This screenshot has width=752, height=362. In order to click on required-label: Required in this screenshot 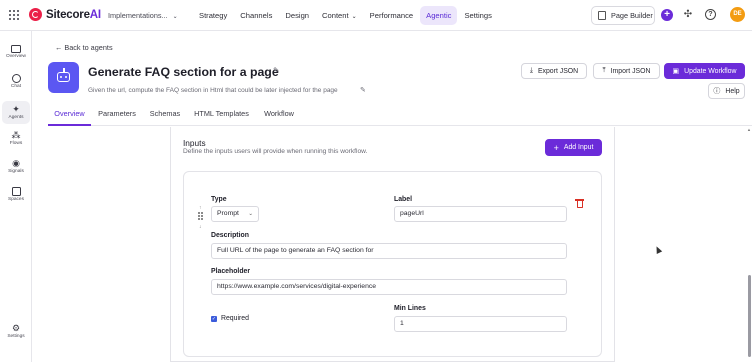, I will do `click(235, 318)`.